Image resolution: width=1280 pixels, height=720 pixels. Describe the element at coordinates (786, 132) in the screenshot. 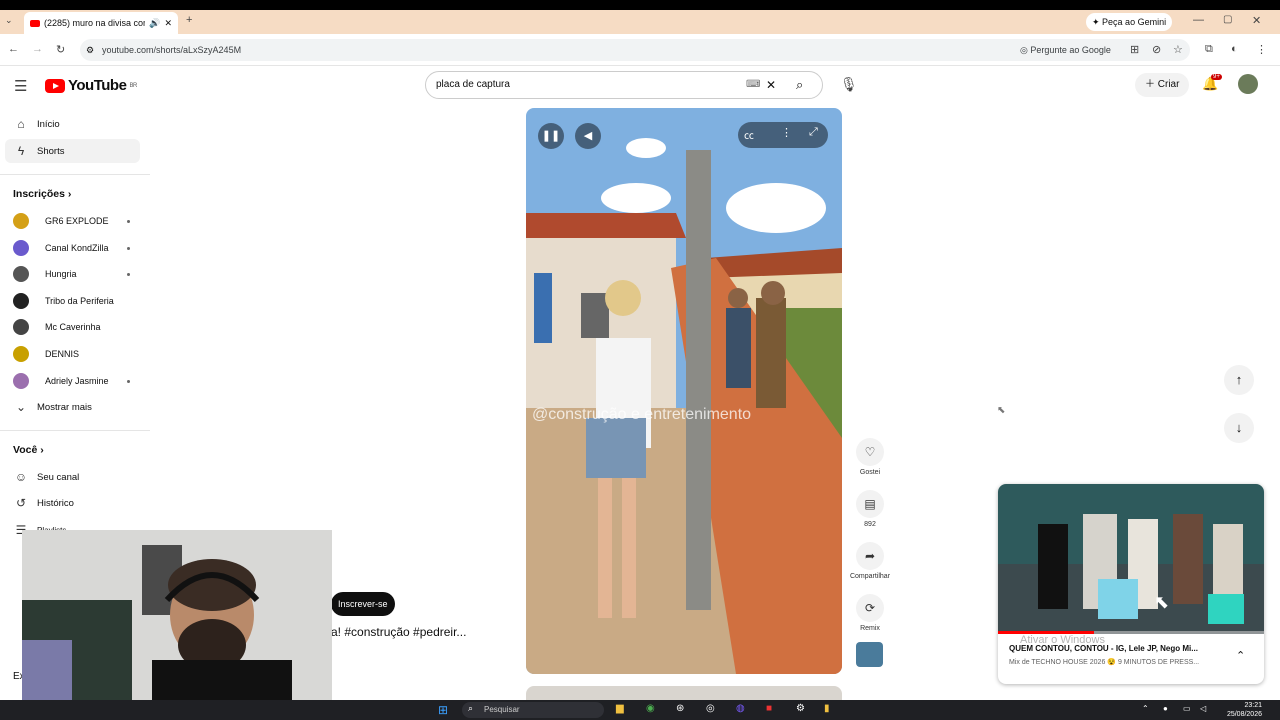

I see `more-options-icon: ⋮` at that location.